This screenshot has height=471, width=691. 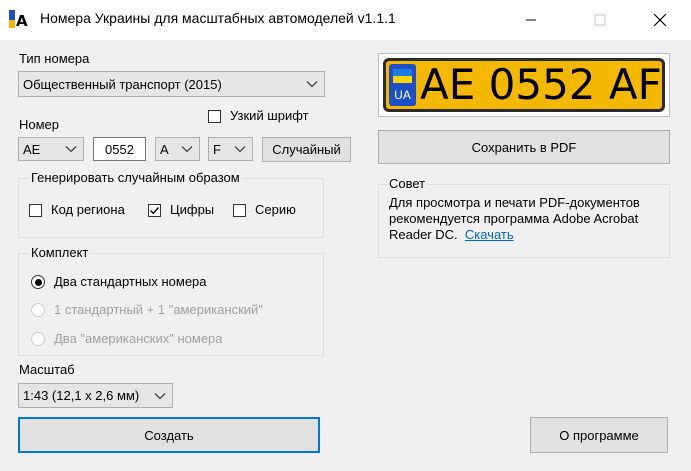 What do you see at coordinates (177, 149) in the screenshot?
I see `letter1-select: A` at bounding box center [177, 149].